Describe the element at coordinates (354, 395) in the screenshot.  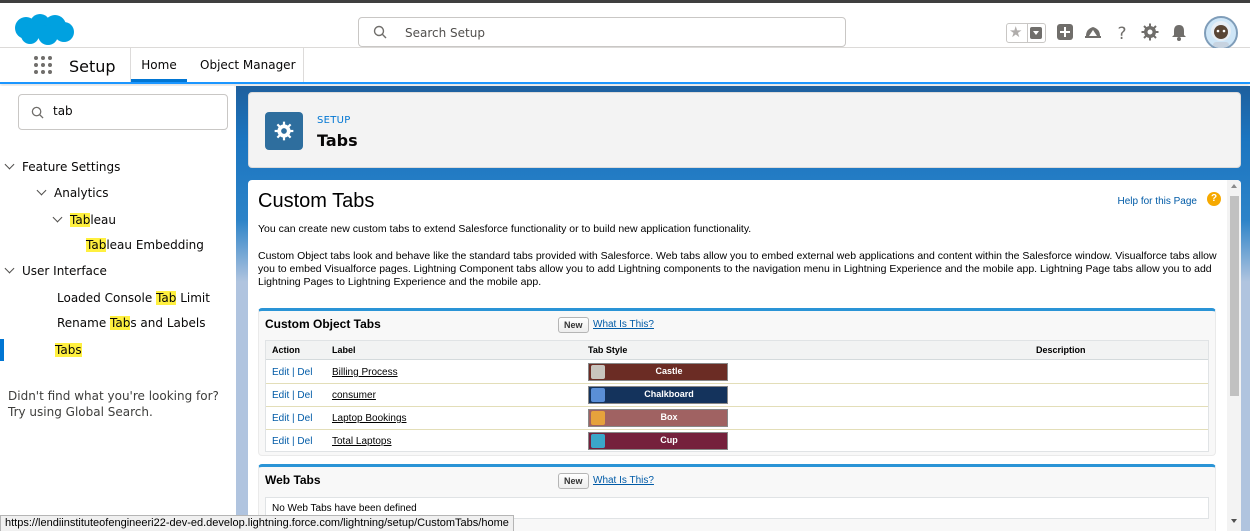
I see `tab-label-link: consumer` at that location.